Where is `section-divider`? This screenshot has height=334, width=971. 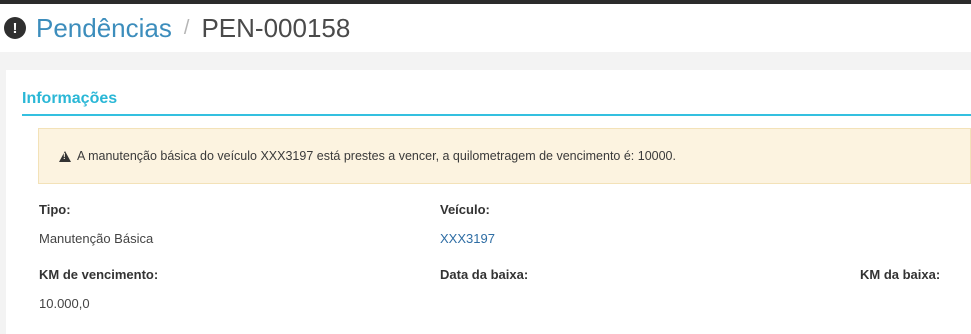
section-divider is located at coordinates (496, 115).